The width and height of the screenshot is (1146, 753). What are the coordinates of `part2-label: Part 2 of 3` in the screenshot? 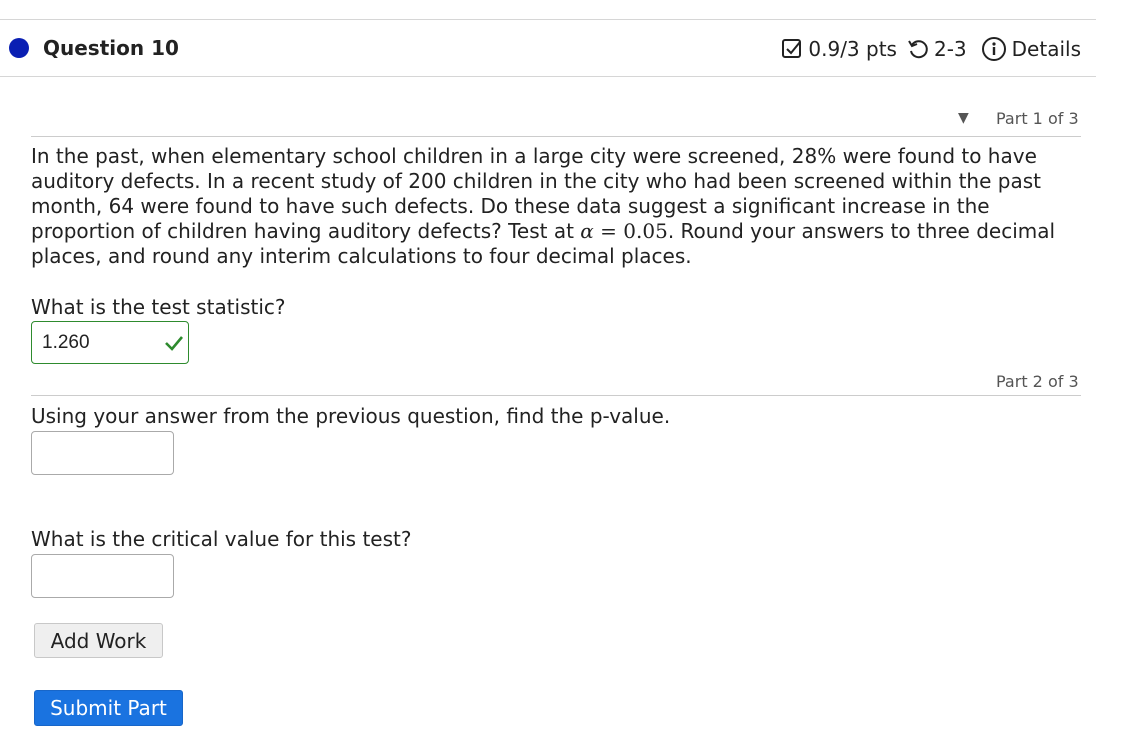 It's located at (1037, 381).